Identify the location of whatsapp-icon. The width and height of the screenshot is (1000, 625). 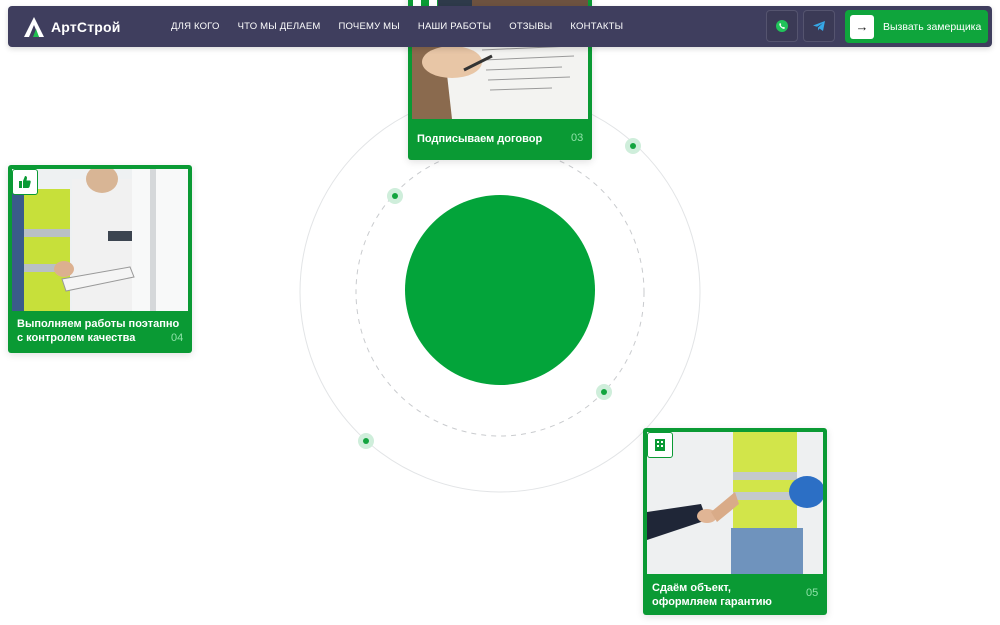
(782, 26).